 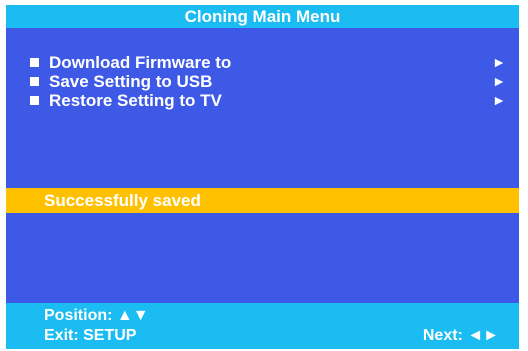 What do you see at coordinates (90, 335) in the screenshot?
I see `exit-hint: Exit: SETUP` at bounding box center [90, 335].